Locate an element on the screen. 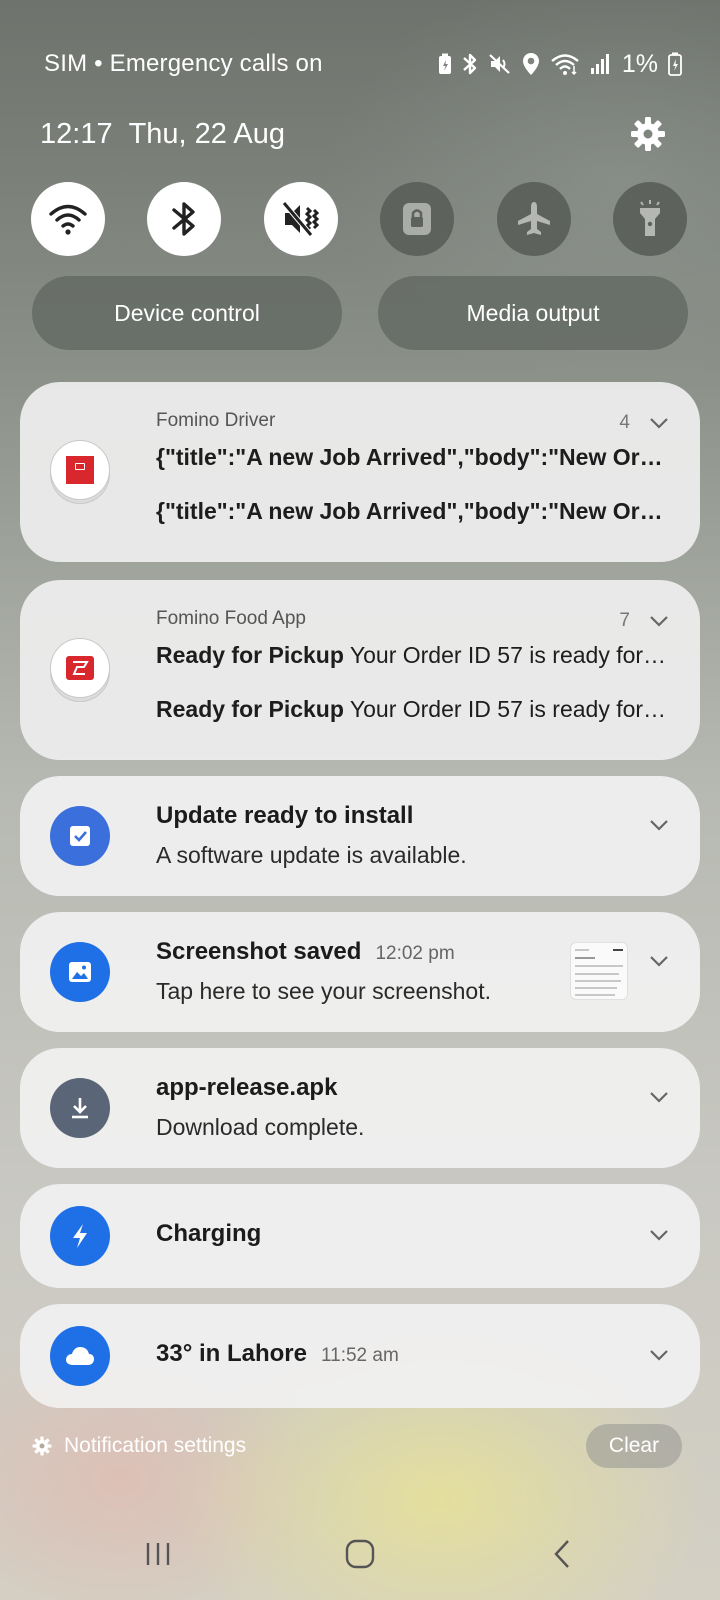 Image resolution: width=720 pixels, height=1600 pixels. fomino-food-app-icon is located at coordinates (80, 668).